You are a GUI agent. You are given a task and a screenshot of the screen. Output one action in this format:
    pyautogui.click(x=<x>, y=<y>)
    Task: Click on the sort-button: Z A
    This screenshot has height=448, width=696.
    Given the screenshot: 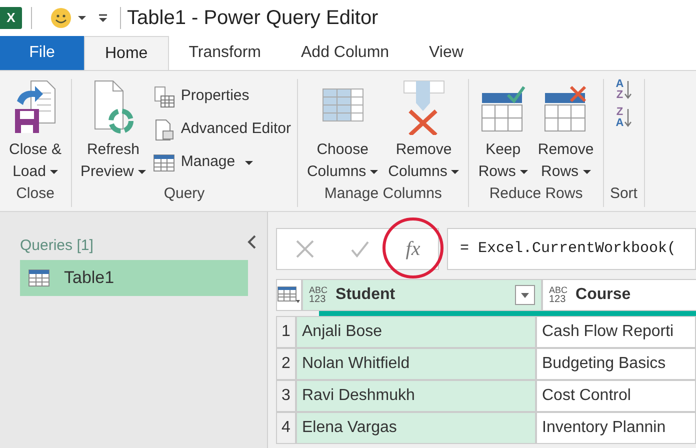 What is the action you would take?
    pyautogui.click(x=624, y=118)
    